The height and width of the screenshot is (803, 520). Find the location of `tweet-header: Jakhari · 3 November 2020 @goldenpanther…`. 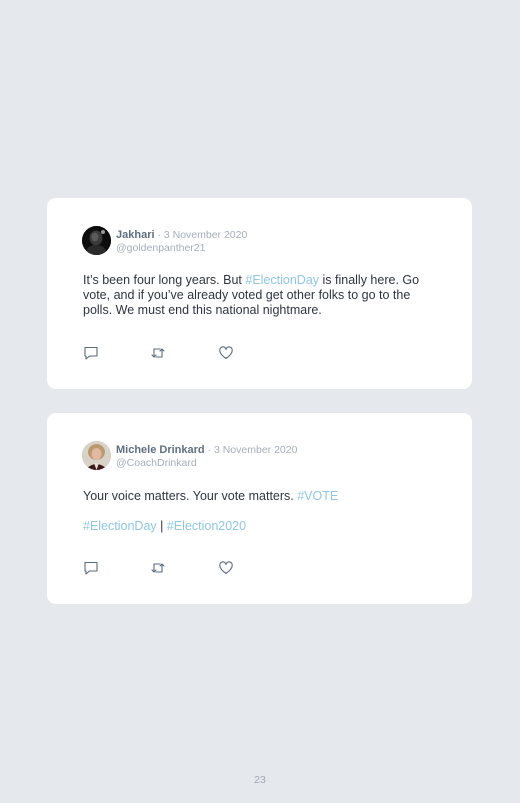

tweet-header: Jakhari · 3 November 2020 @goldenpanther… is located at coordinates (181, 241).